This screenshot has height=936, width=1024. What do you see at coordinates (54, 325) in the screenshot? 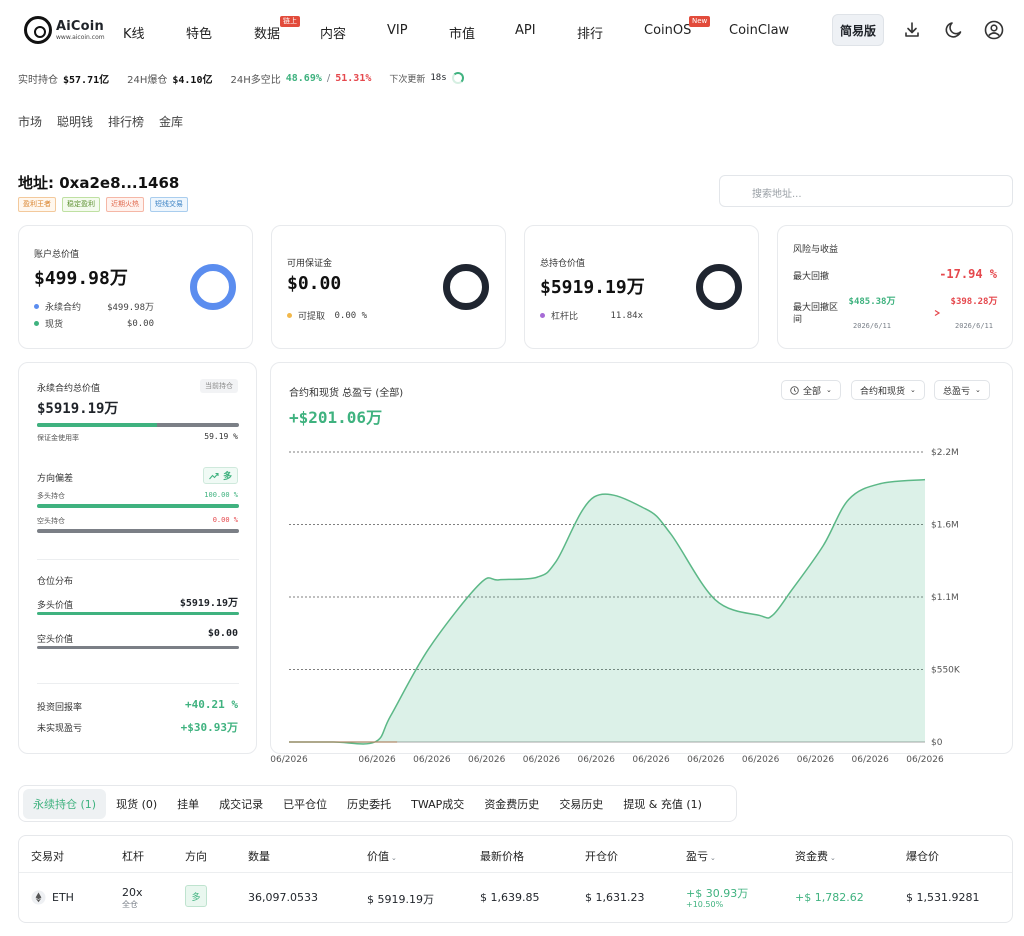
I see `spot-label: 现货` at bounding box center [54, 325].